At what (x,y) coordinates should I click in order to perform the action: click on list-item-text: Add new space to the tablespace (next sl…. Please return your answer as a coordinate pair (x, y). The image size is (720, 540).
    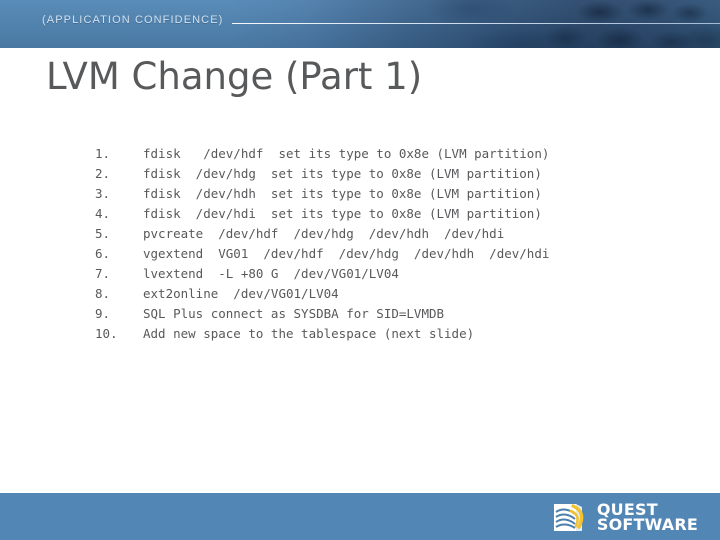
    Looking at the image, I should click on (309, 333).